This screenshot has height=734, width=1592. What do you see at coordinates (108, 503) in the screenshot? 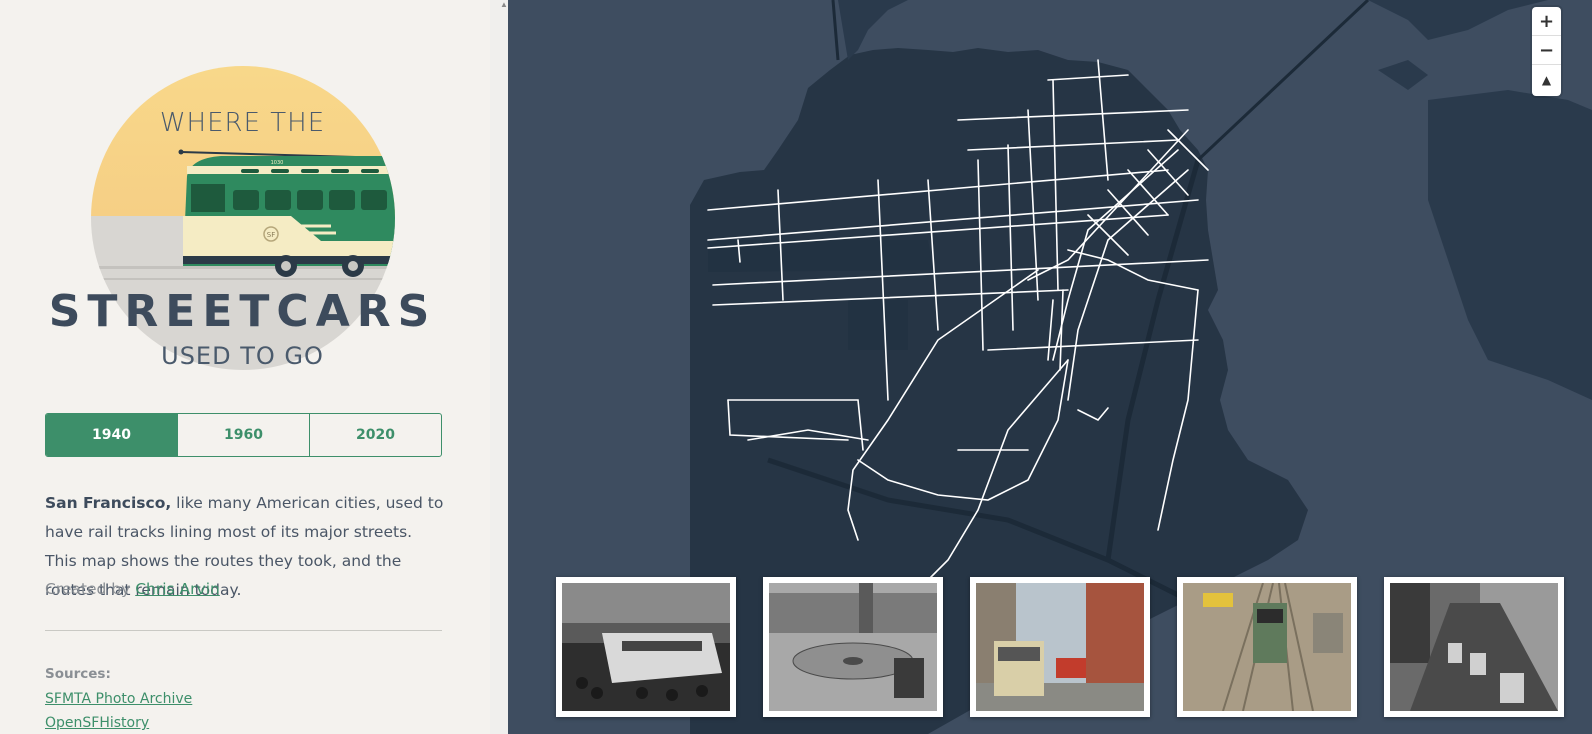
I see `intro-lead: San Francisco,` at bounding box center [108, 503].